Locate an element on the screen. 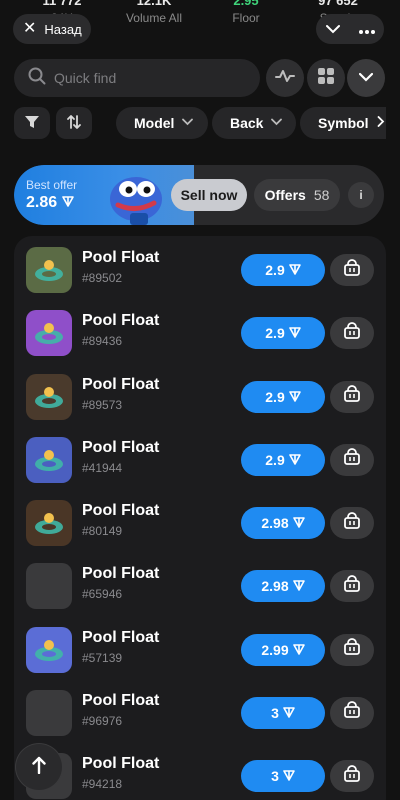 The width and height of the screenshot is (400, 800). list-item: Pool Float #94218 3 is located at coordinates (201, 775).